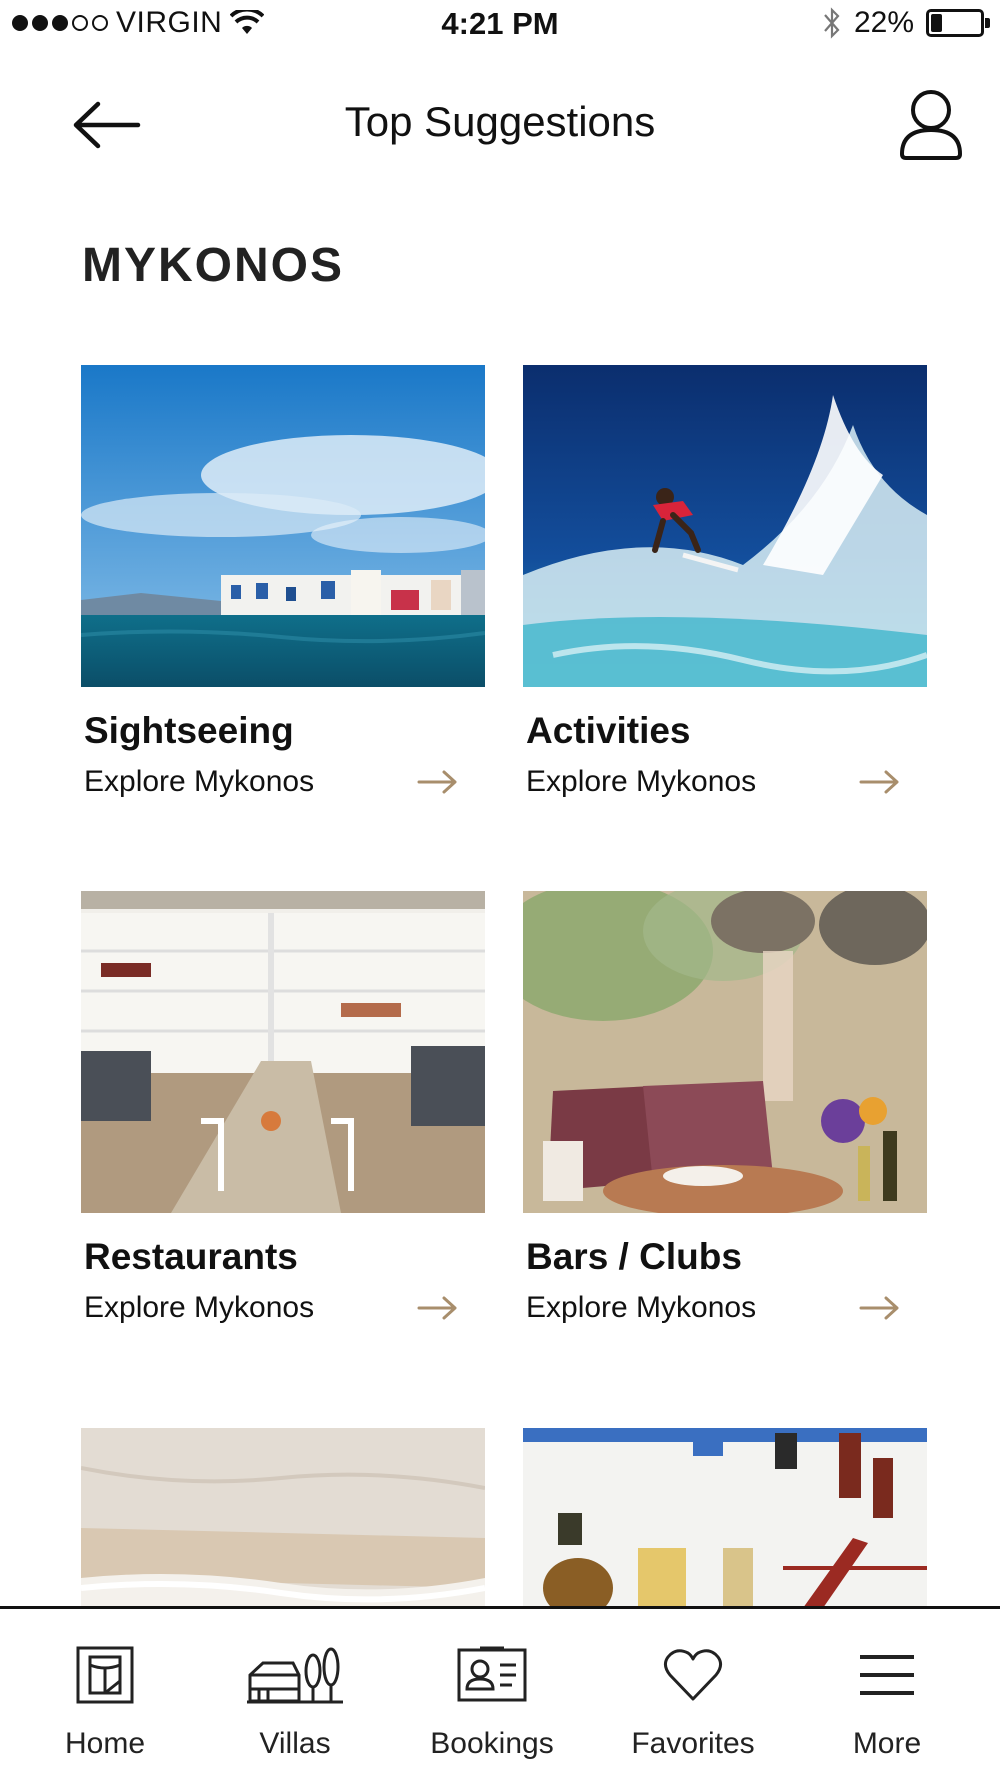 The image size is (1000, 1778). What do you see at coordinates (295, 1675) in the screenshot?
I see `villa-icon` at bounding box center [295, 1675].